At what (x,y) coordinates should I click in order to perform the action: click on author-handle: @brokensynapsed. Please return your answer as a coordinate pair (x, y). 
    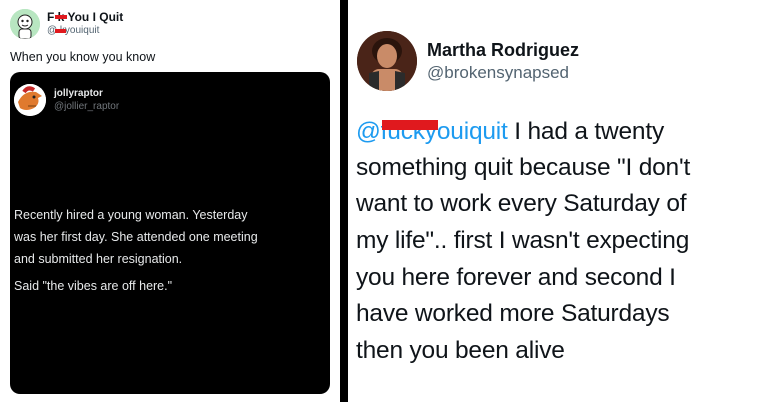
    Looking at the image, I should click on (498, 73).